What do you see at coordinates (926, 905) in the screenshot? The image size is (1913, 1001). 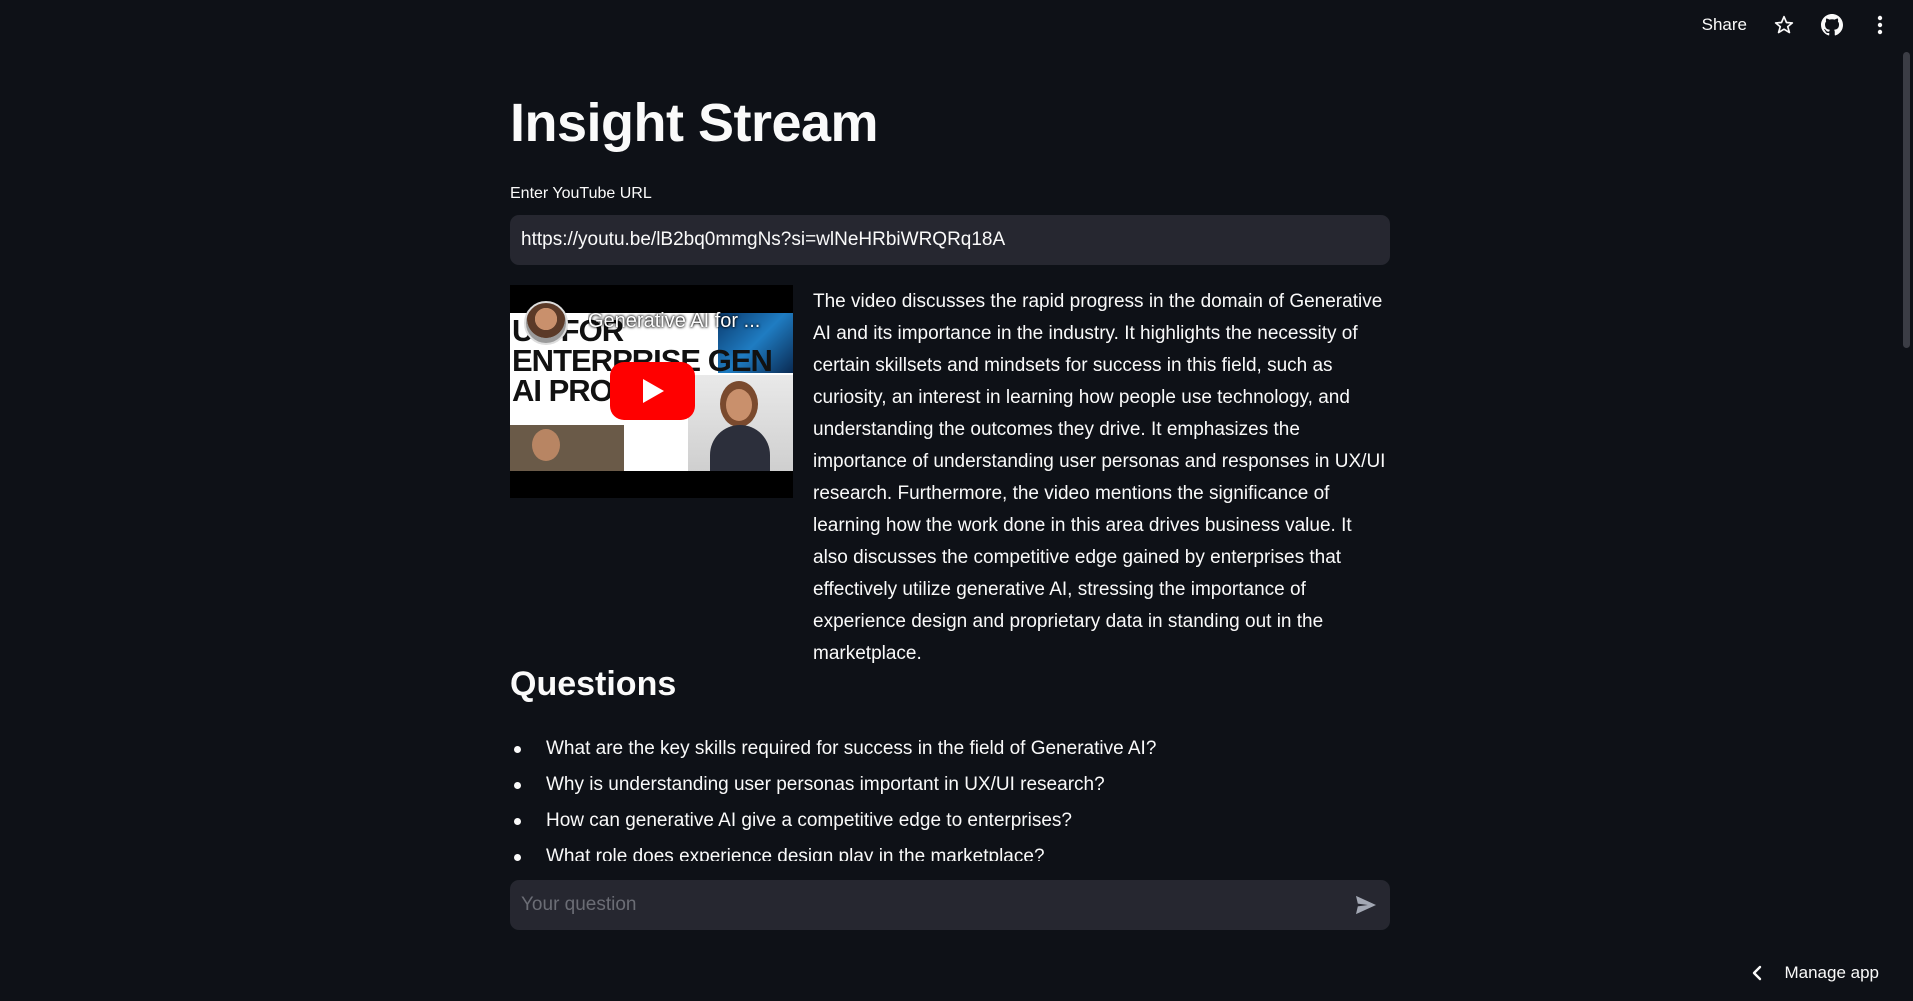 I see `question-input` at bounding box center [926, 905].